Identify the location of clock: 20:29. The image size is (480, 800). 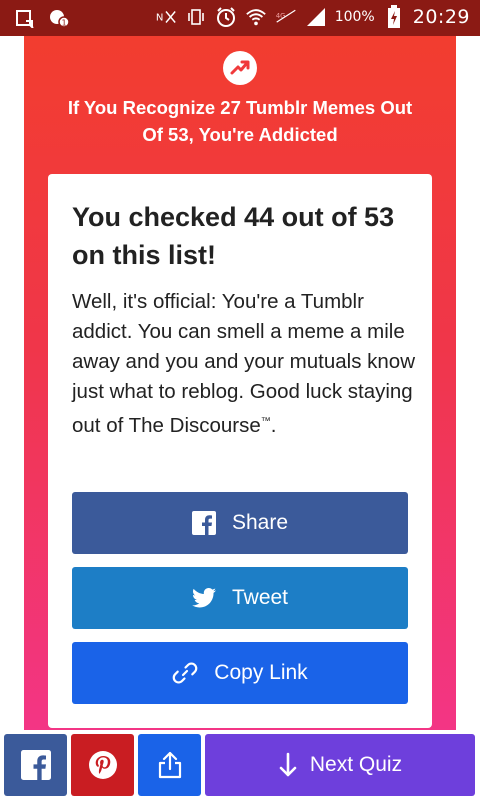
(441, 17).